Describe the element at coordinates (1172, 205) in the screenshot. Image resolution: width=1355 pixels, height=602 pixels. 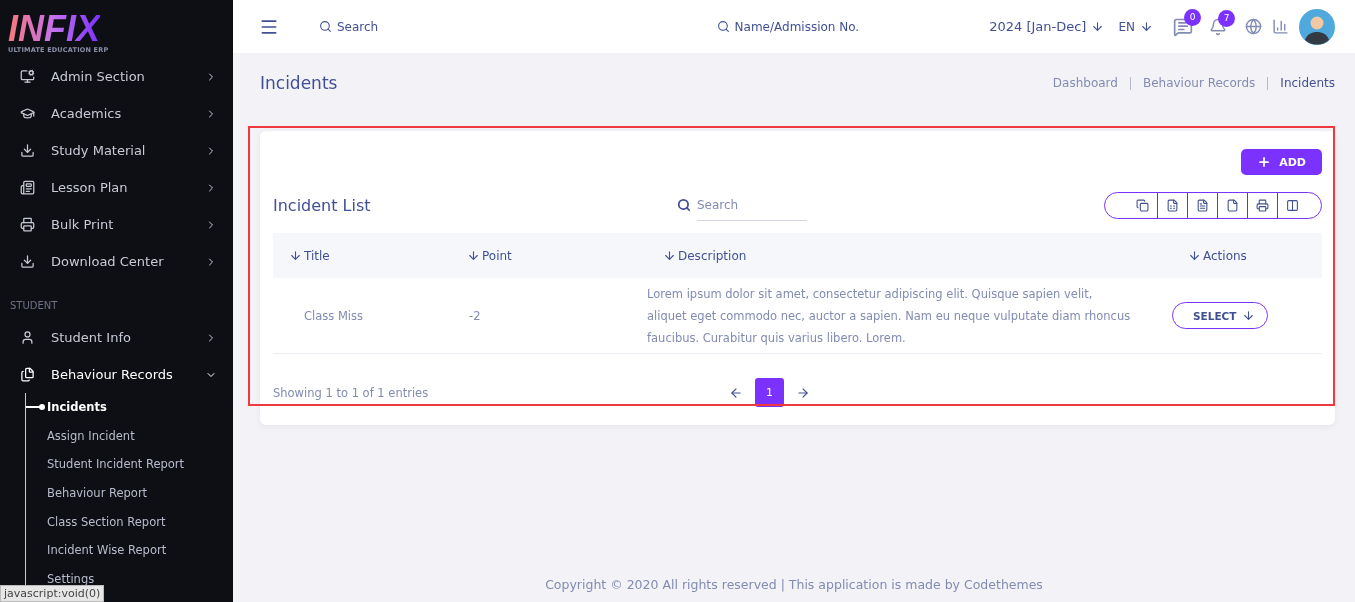
I see `spreadsheet-icon` at that location.